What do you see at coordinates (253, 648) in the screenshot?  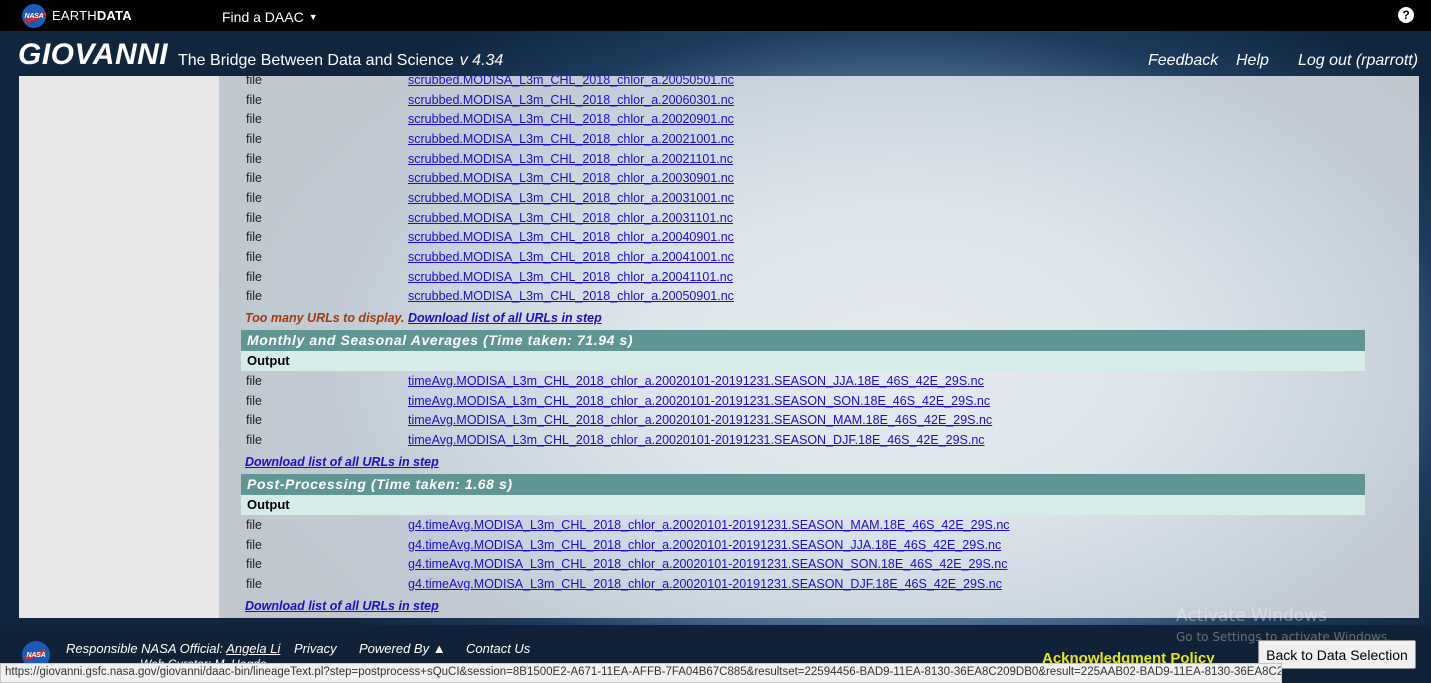 I see `official-name-link: Angela Li` at bounding box center [253, 648].